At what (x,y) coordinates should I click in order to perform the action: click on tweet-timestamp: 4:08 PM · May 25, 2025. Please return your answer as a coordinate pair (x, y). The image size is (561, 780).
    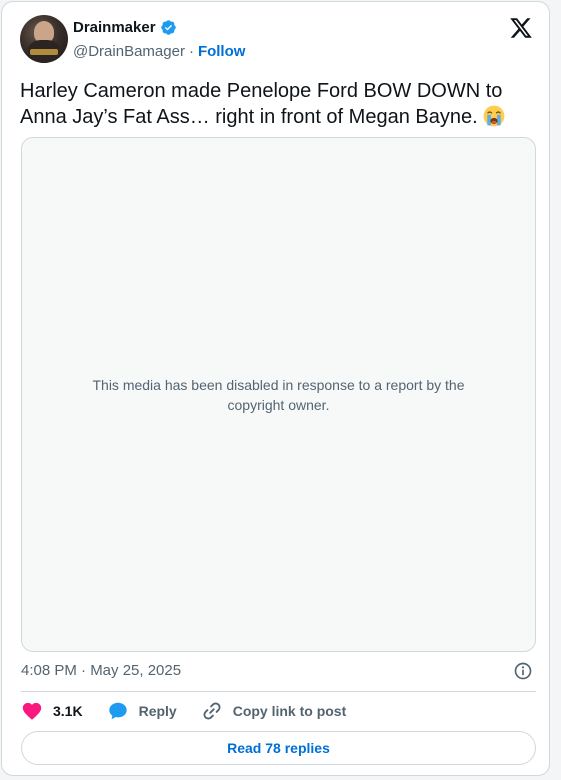
    Looking at the image, I should click on (101, 670).